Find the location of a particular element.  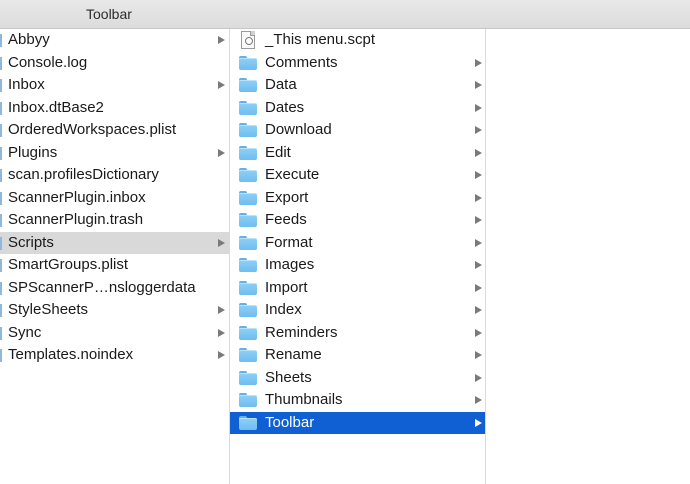

column1-item-inbox: Inbox is located at coordinates (114, 85).